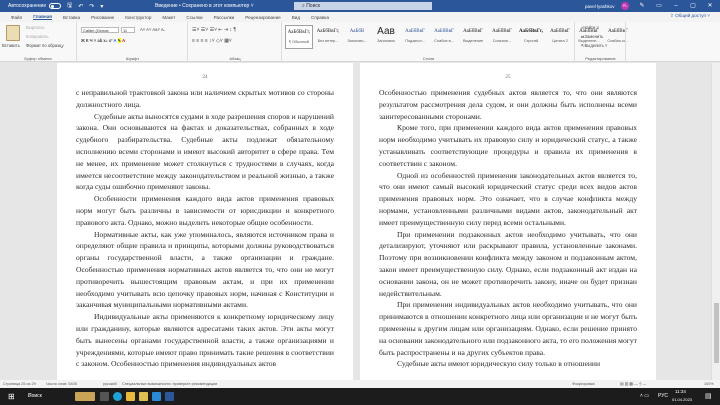 The image size is (720, 405). What do you see at coordinates (428, 58) in the screenshot?
I see `styles-group-label: Стили` at bounding box center [428, 58].